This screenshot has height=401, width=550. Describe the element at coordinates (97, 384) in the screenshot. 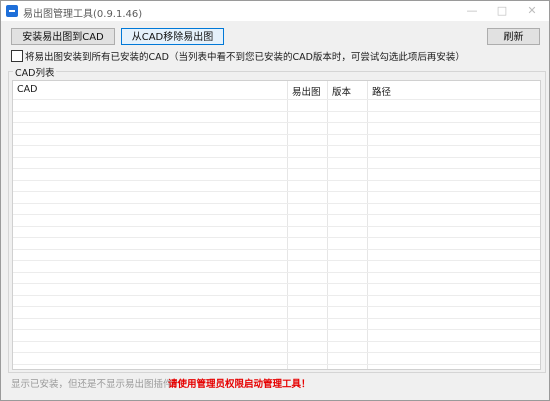

I see `status-hint: 显示已安装，但还是不显示易出图插件？` at that location.